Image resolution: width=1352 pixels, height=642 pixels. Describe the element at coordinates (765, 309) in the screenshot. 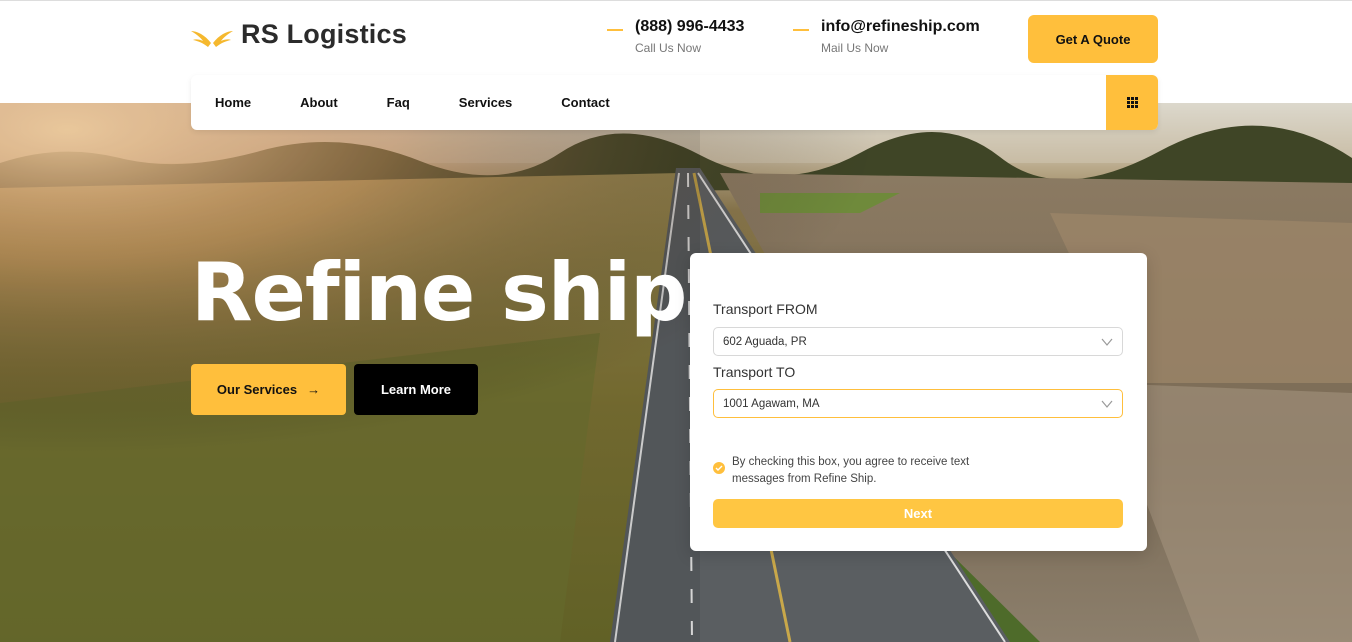

I see `transport-from-label: Transport FROM` at that location.